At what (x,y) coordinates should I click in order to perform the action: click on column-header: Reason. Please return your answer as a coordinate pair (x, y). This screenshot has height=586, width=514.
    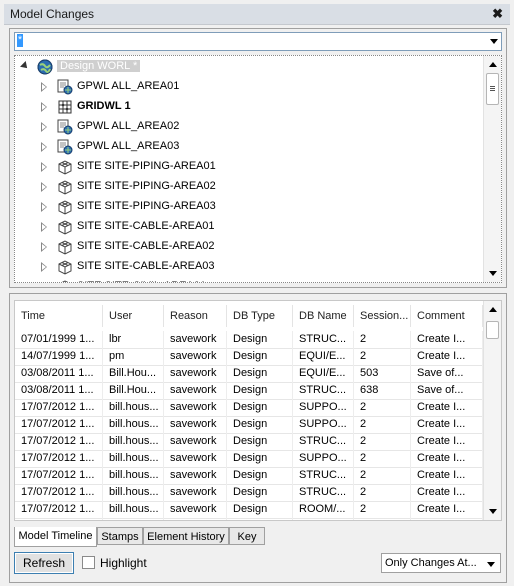
    Looking at the image, I should click on (195, 316).